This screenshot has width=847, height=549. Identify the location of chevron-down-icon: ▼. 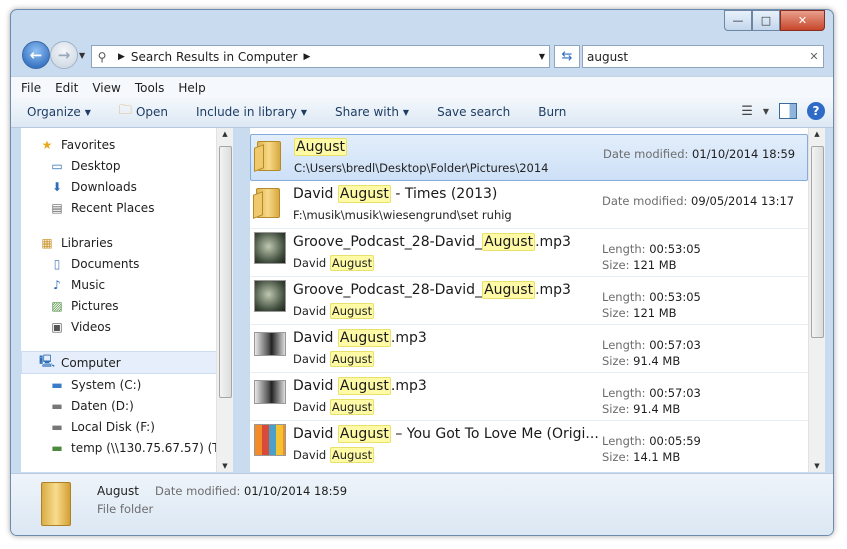
(304, 112).